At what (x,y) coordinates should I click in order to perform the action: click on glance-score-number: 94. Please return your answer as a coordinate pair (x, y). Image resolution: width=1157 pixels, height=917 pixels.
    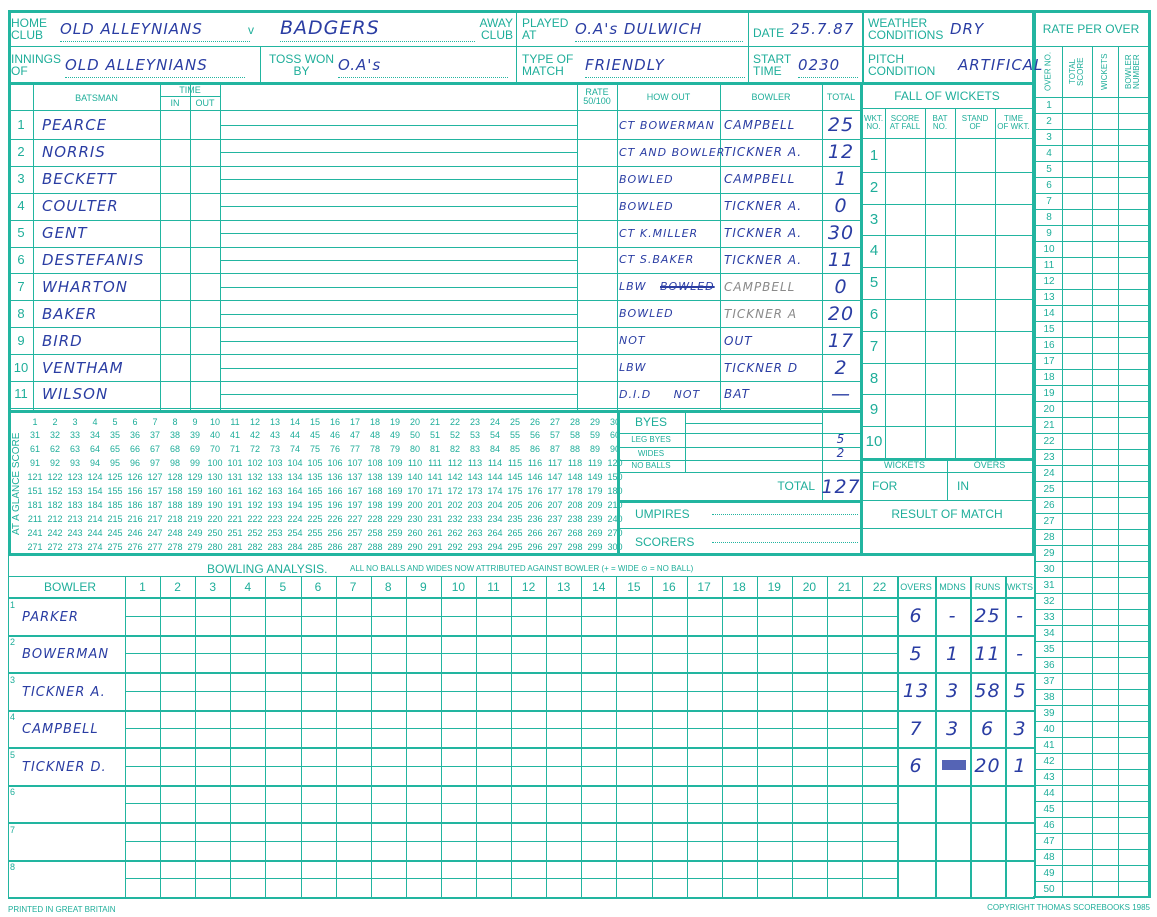
    Looking at the image, I should click on (94, 463).